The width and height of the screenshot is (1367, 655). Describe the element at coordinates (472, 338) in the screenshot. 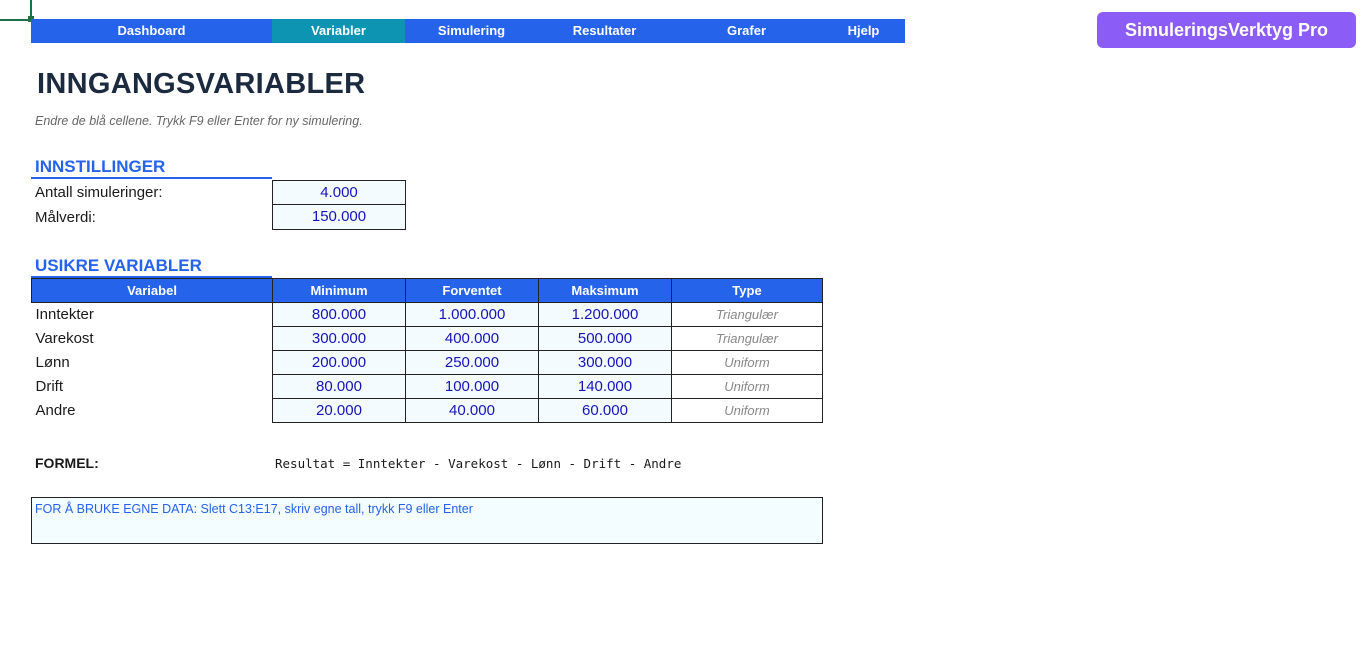

I see `expected-cell: 400.000` at that location.